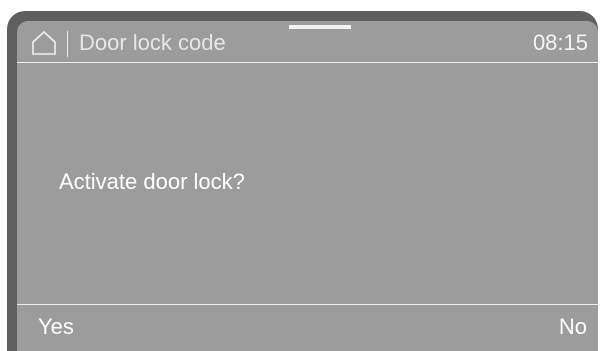 The image size is (601, 351). I want to click on clock-time: 08:15, so click(560, 42).